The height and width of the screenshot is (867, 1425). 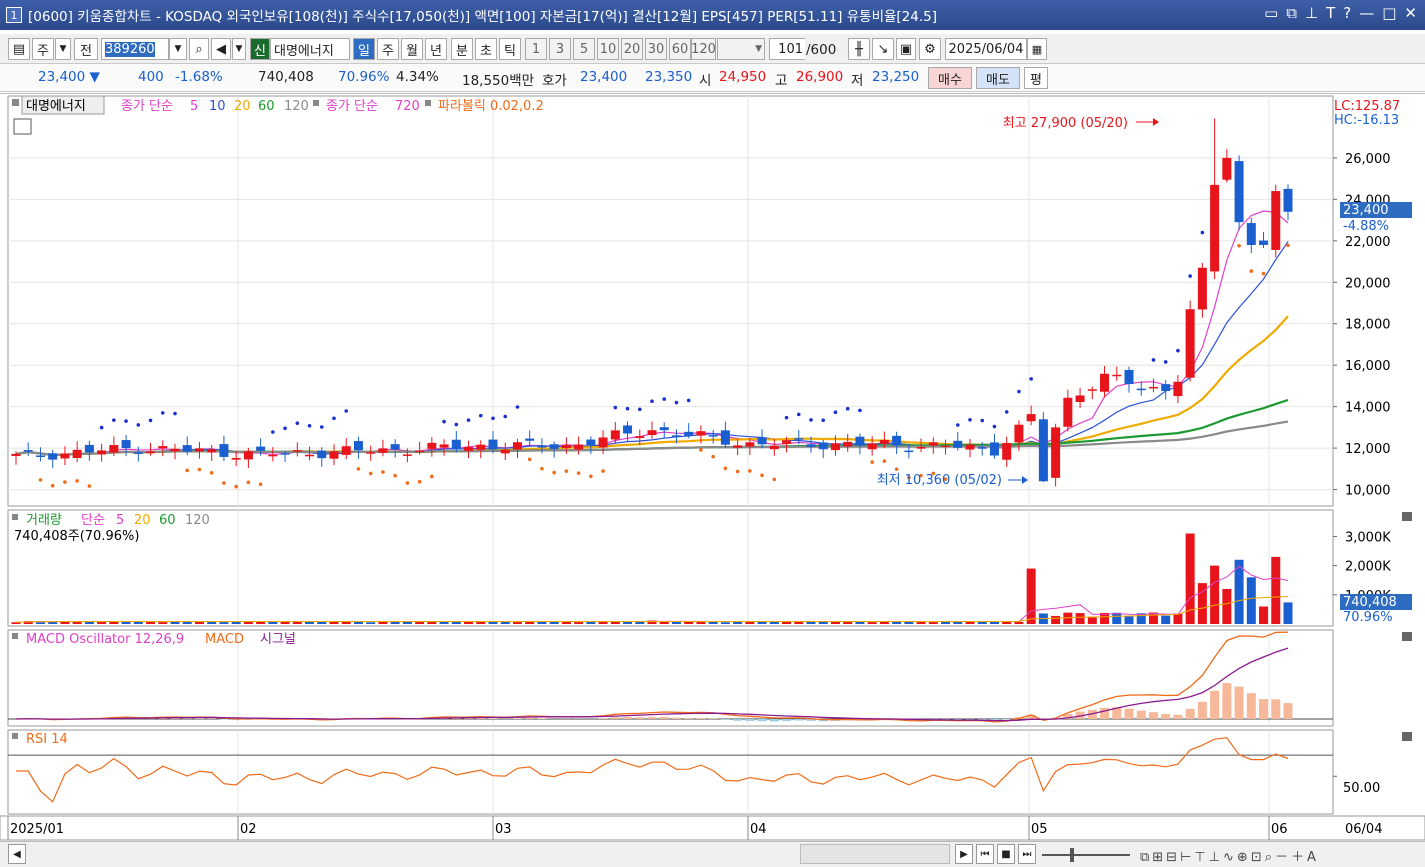 I want to click on date-input: 2025/06/04, so click(x=986, y=49).